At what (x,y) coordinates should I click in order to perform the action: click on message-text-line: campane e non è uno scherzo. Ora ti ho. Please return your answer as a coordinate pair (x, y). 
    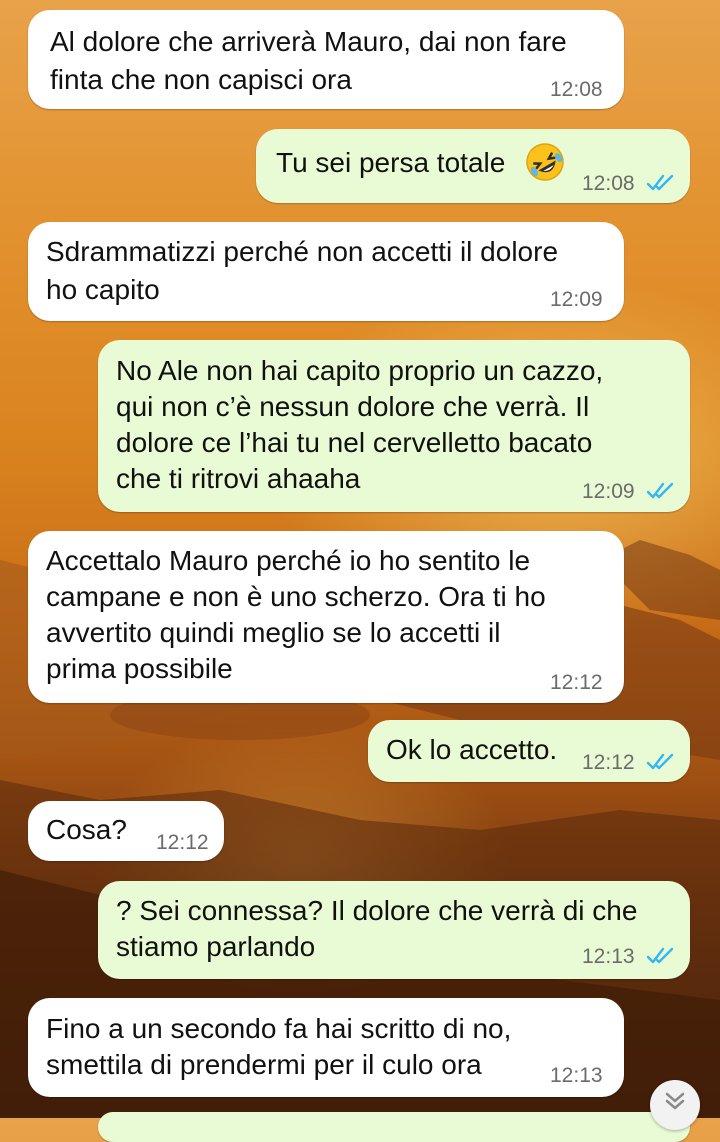
    Looking at the image, I should click on (296, 596).